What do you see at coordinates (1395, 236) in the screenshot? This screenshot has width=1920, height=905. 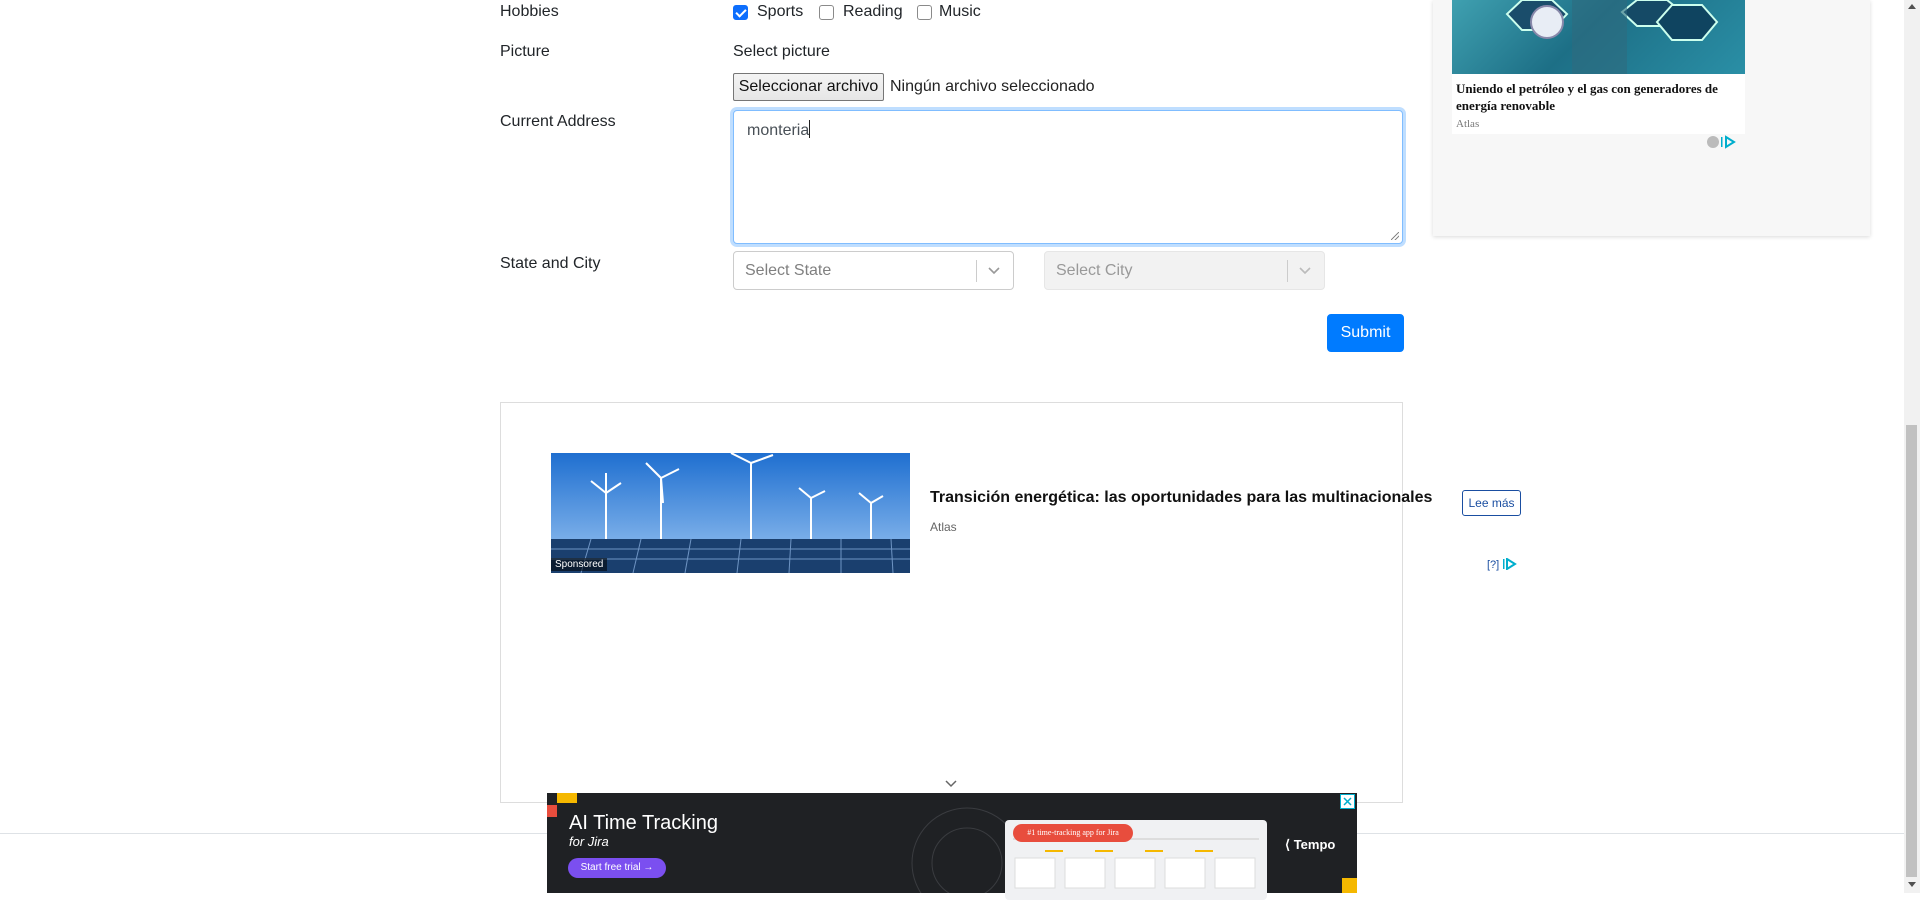 I see `resize-grip-icon` at bounding box center [1395, 236].